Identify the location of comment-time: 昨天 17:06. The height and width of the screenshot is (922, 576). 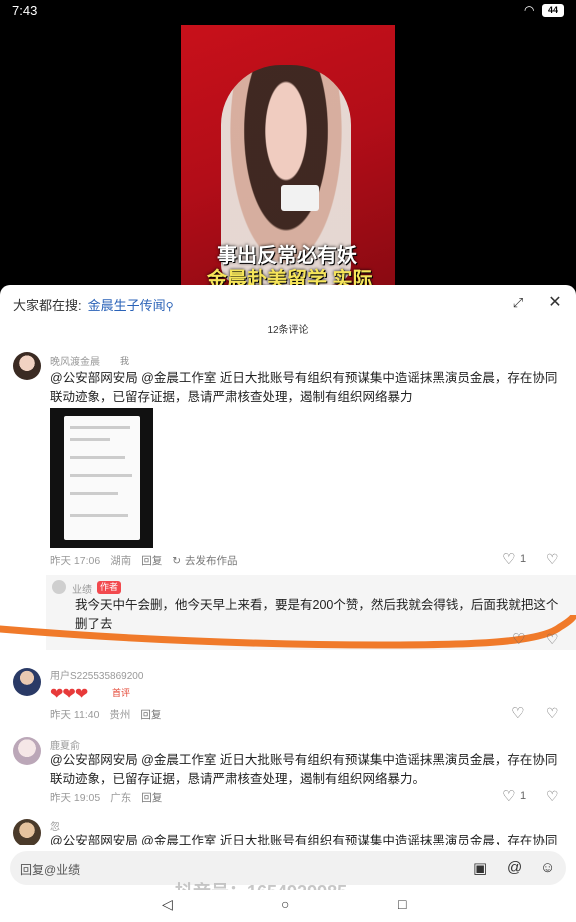
(75, 561).